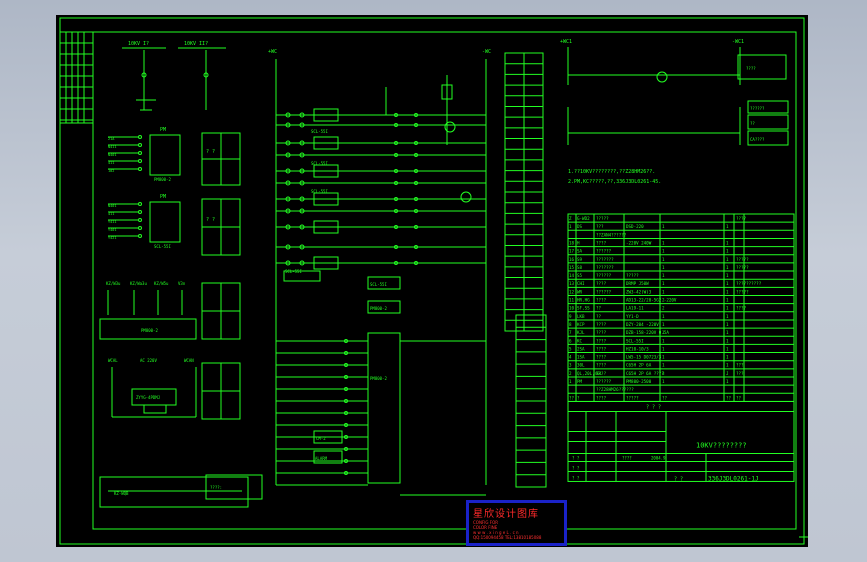  Describe the element at coordinates (733, 478) in the screenshot. I see `drawing-code: 336J3DL0261-1J` at that location.